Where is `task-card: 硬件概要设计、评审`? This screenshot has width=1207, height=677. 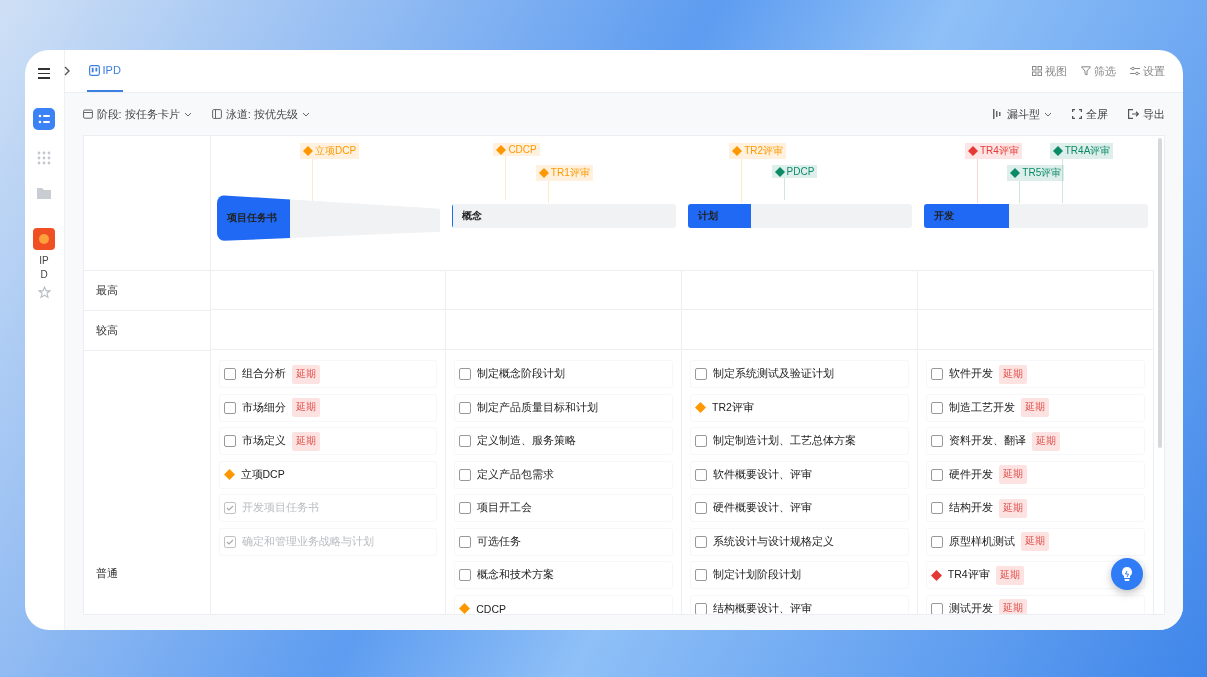 task-card: 硬件概要设计、评审 is located at coordinates (799, 508).